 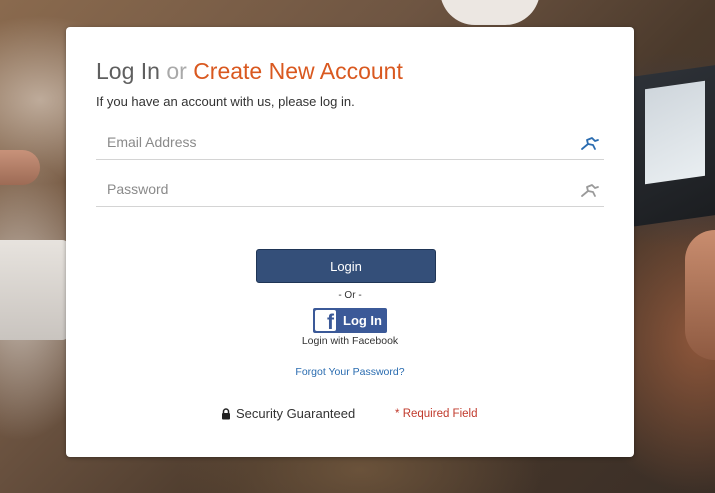 What do you see at coordinates (675, 132) in the screenshot?
I see `background-laptop-screen` at bounding box center [675, 132].